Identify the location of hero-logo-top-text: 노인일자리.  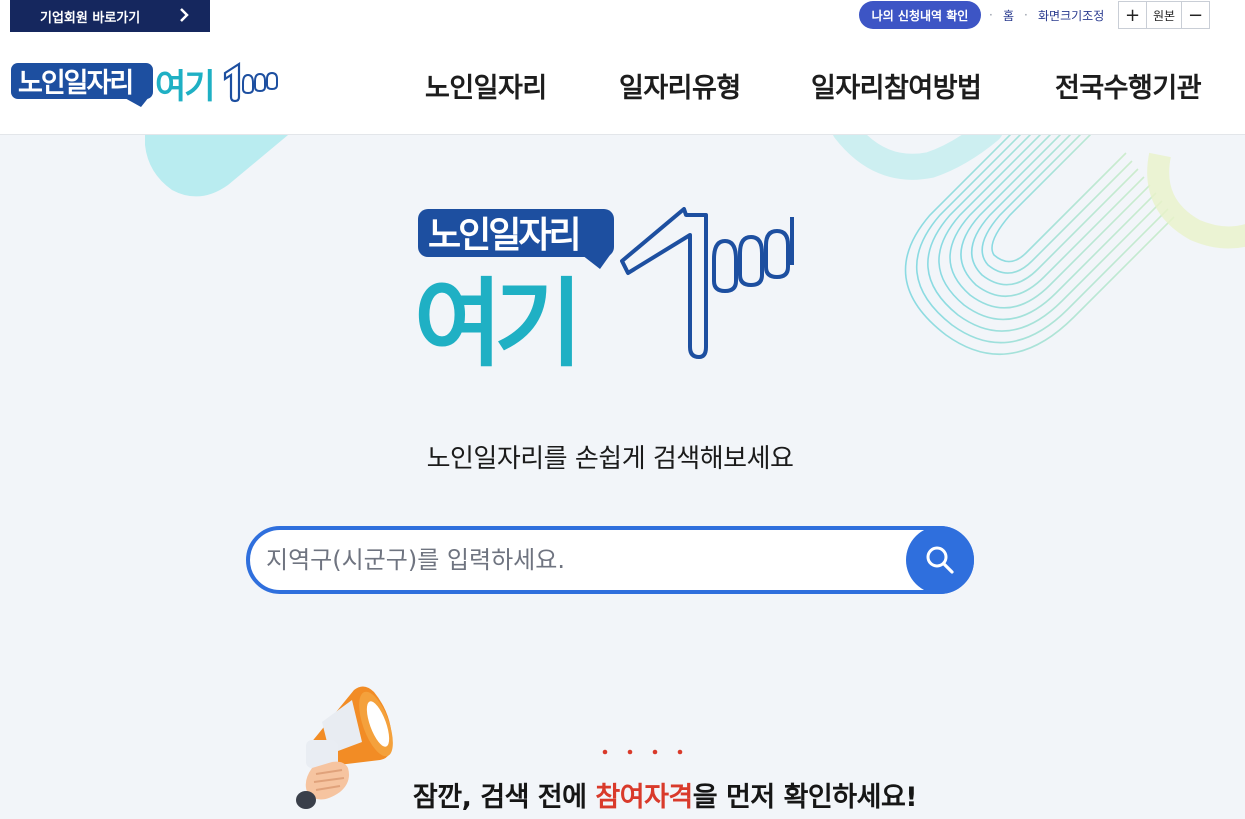
(503, 235).